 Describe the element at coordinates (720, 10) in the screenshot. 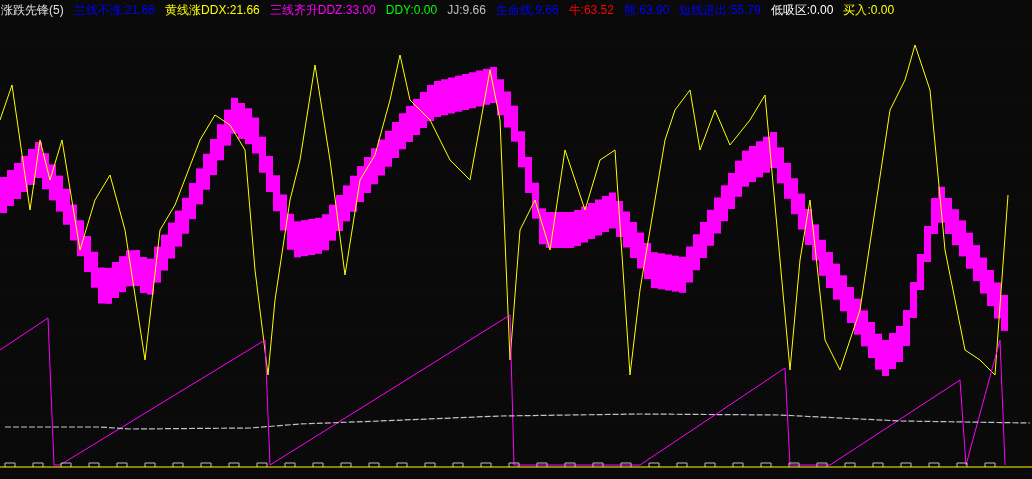

I see `indicator-value: 短线进出:55.79` at that location.